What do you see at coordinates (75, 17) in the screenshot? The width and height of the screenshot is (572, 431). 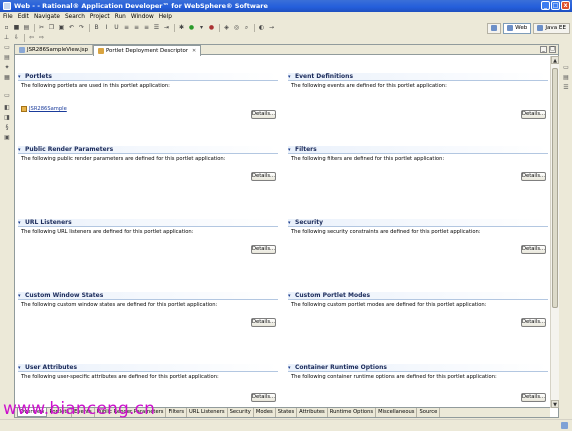 I see `menu-search: Search` at bounding box center [75, 17].